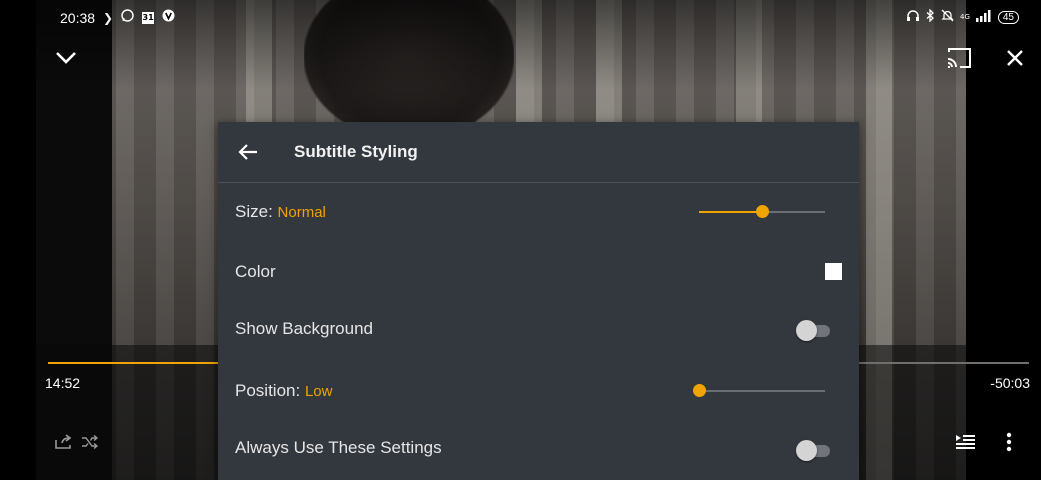  I want to click on elapsed-time: 14:52, so click(63, 383).